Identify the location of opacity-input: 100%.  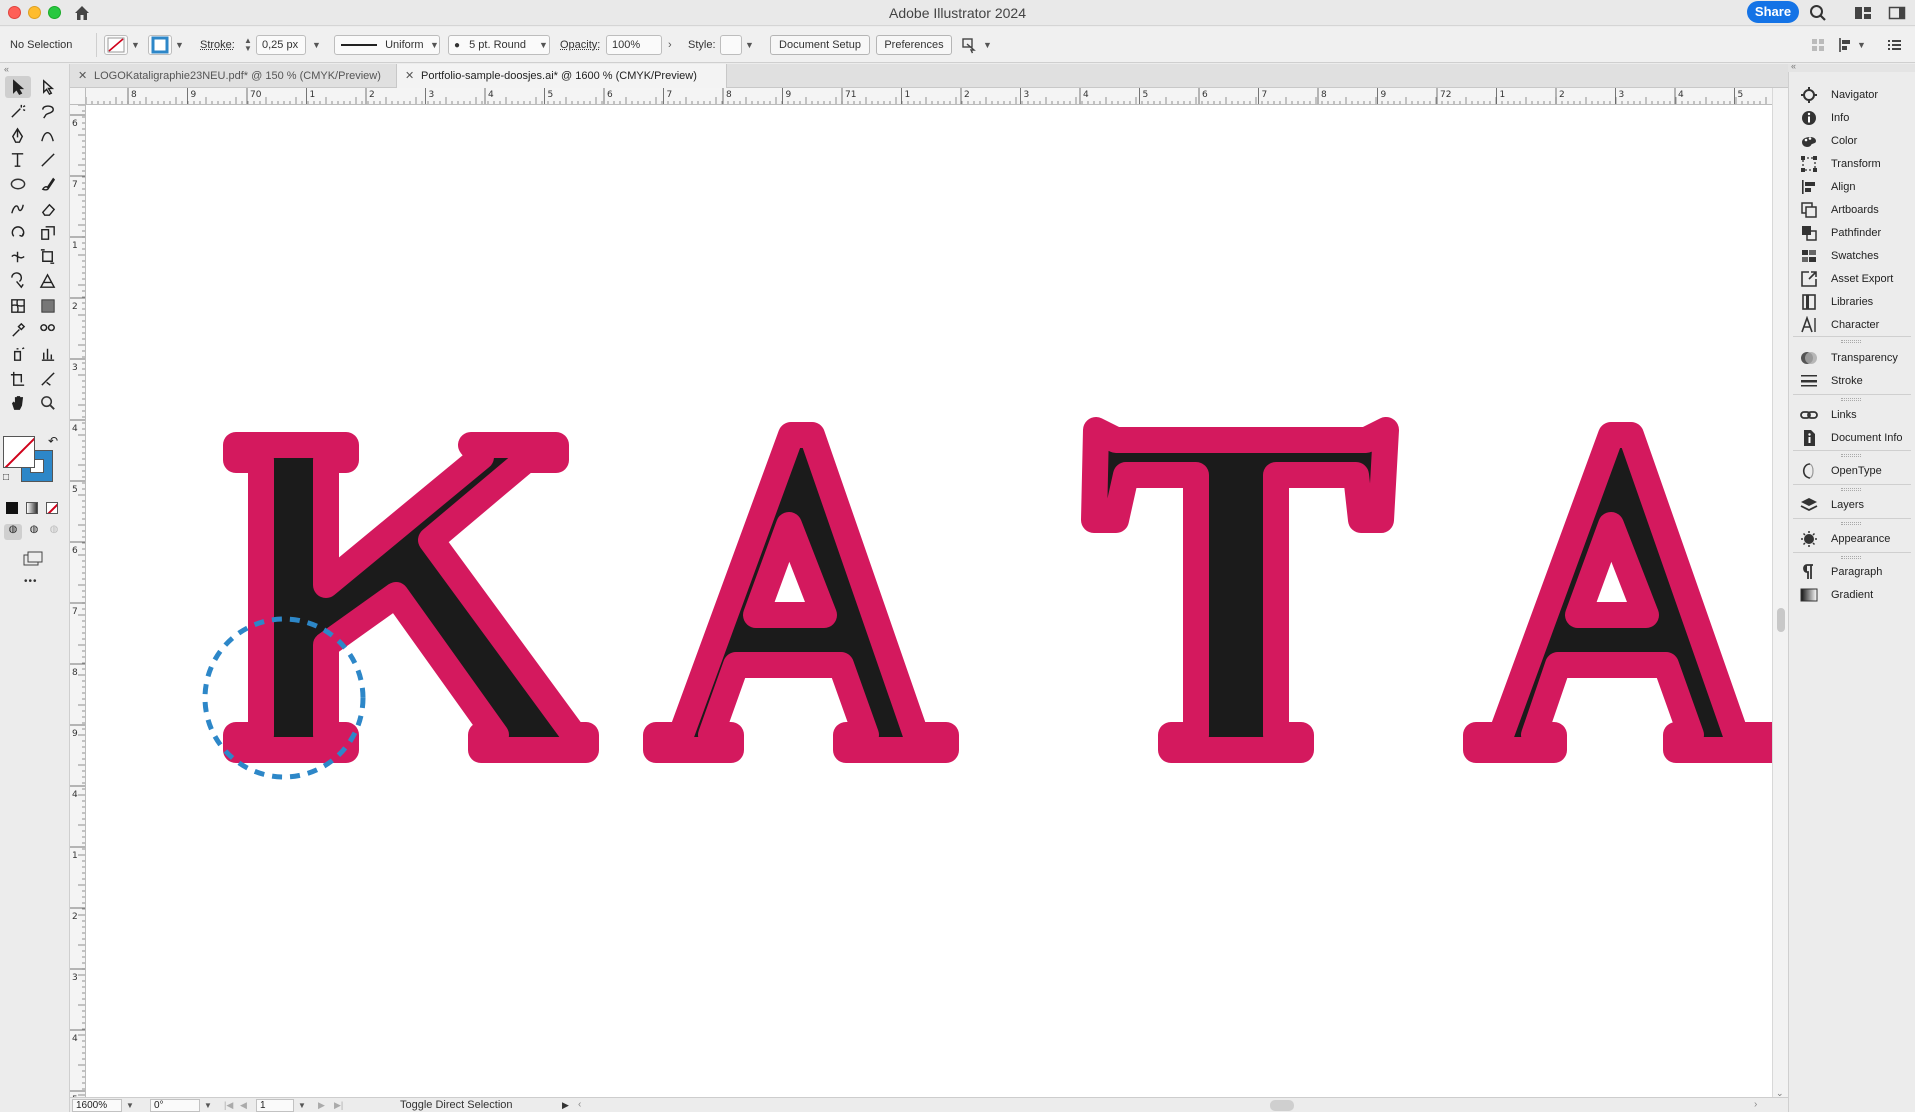
(634, 45).